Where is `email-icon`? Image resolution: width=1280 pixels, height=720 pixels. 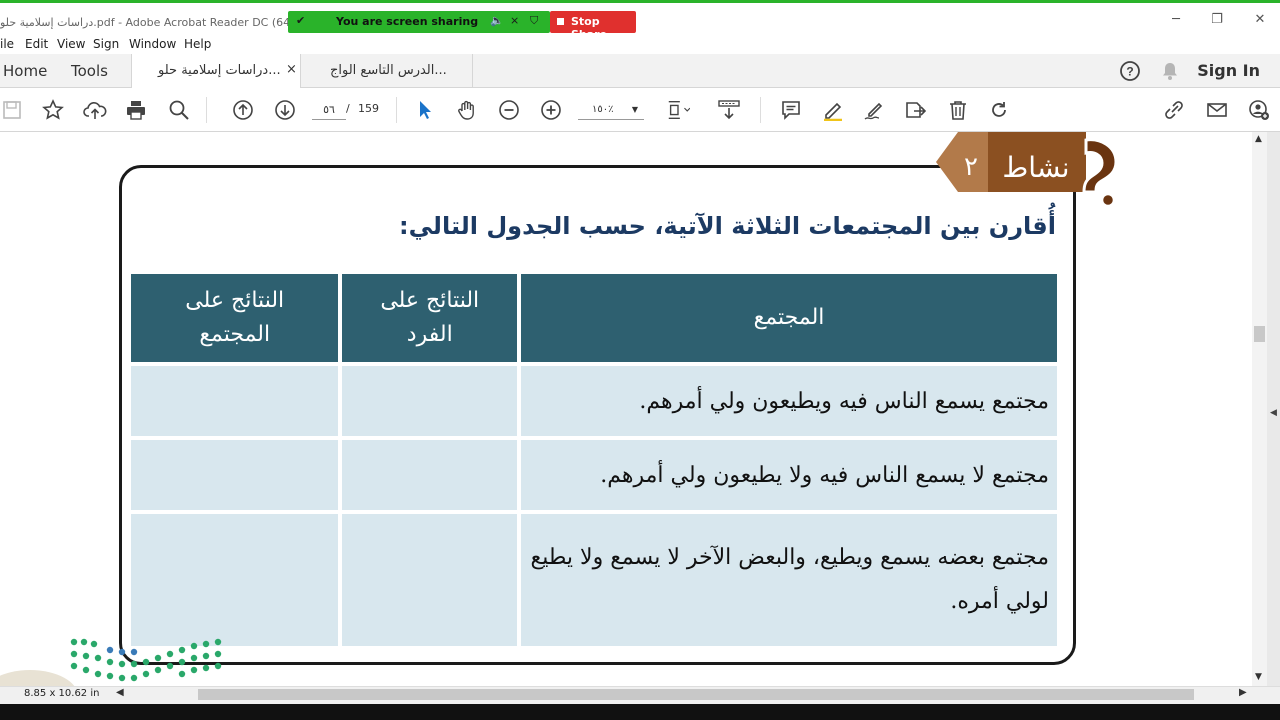
email-icon is located at coordinates (1217, 110).